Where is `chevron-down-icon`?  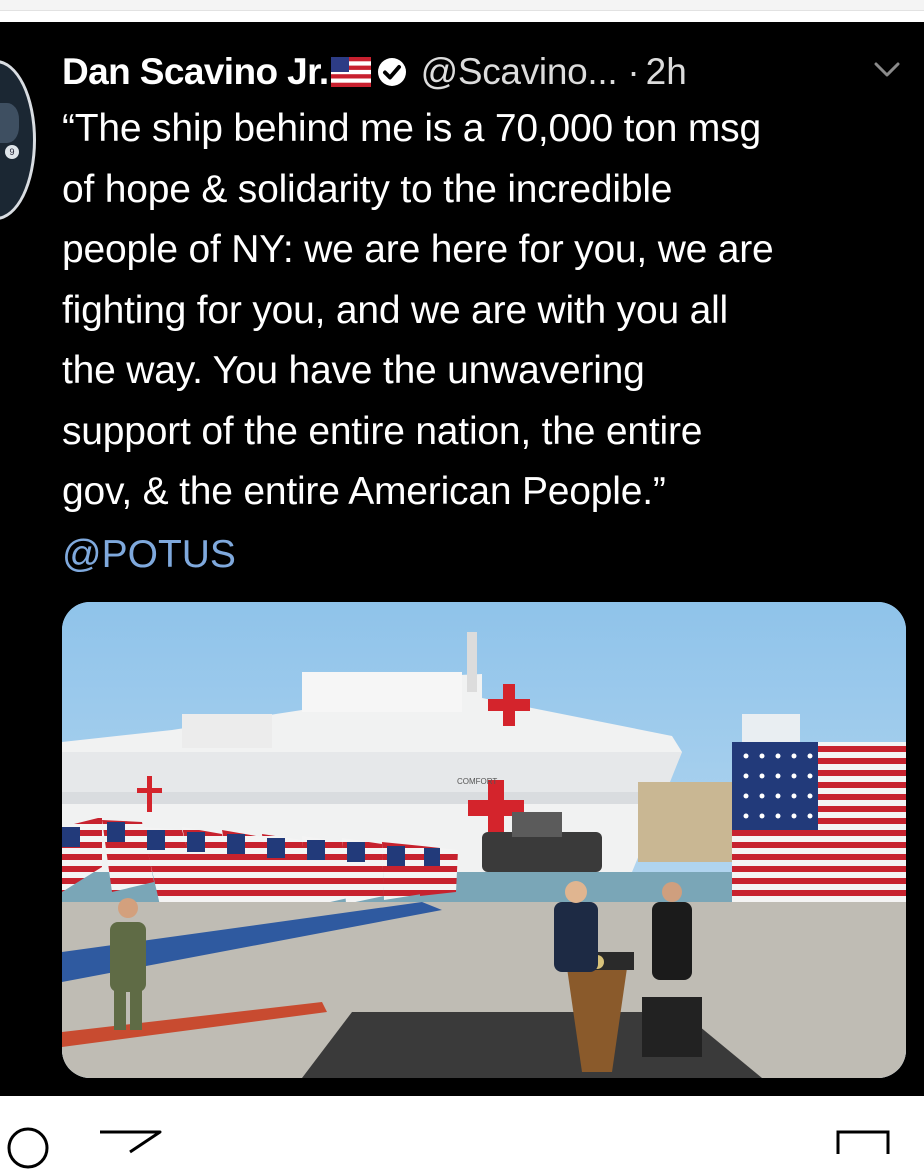
chevron-down-icon is located at coordinates (887, 70).